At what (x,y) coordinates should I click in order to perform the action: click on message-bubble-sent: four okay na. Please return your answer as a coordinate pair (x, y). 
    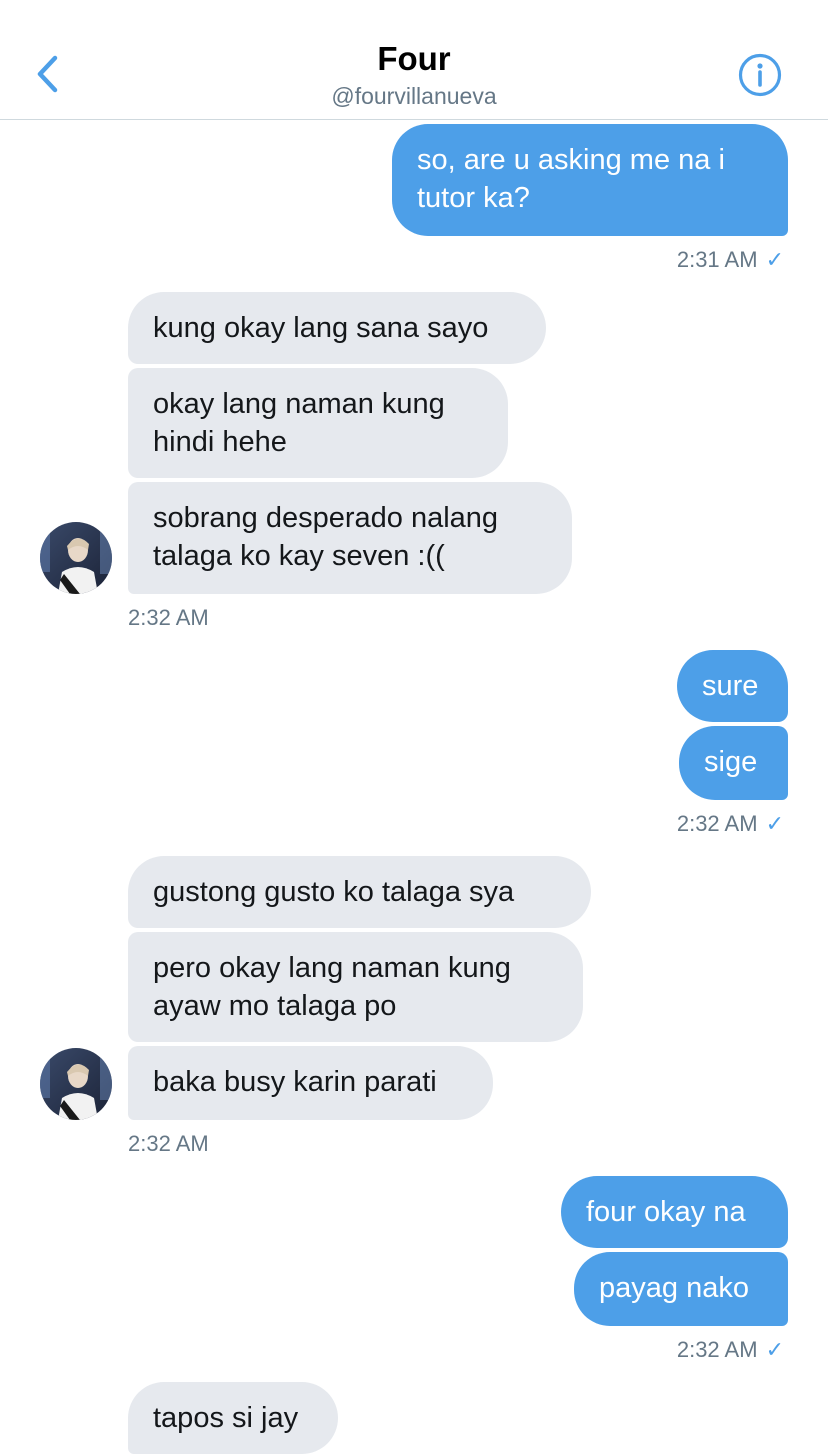
    Looking at the image, I should click on (674, 1212).